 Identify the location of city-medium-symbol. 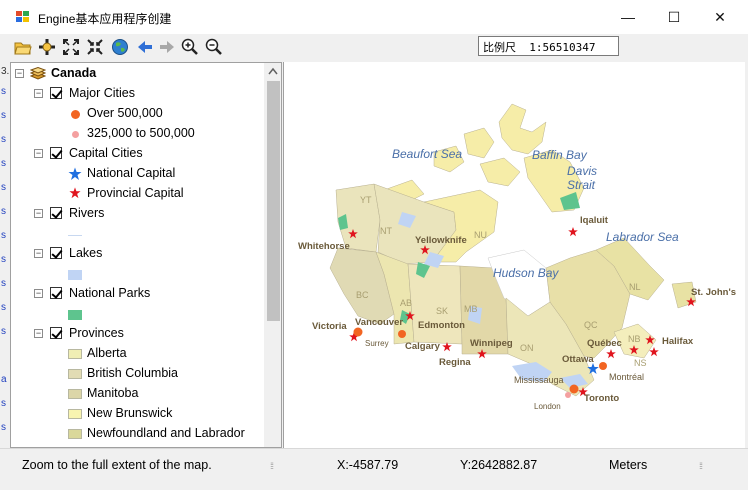
(75, 134).